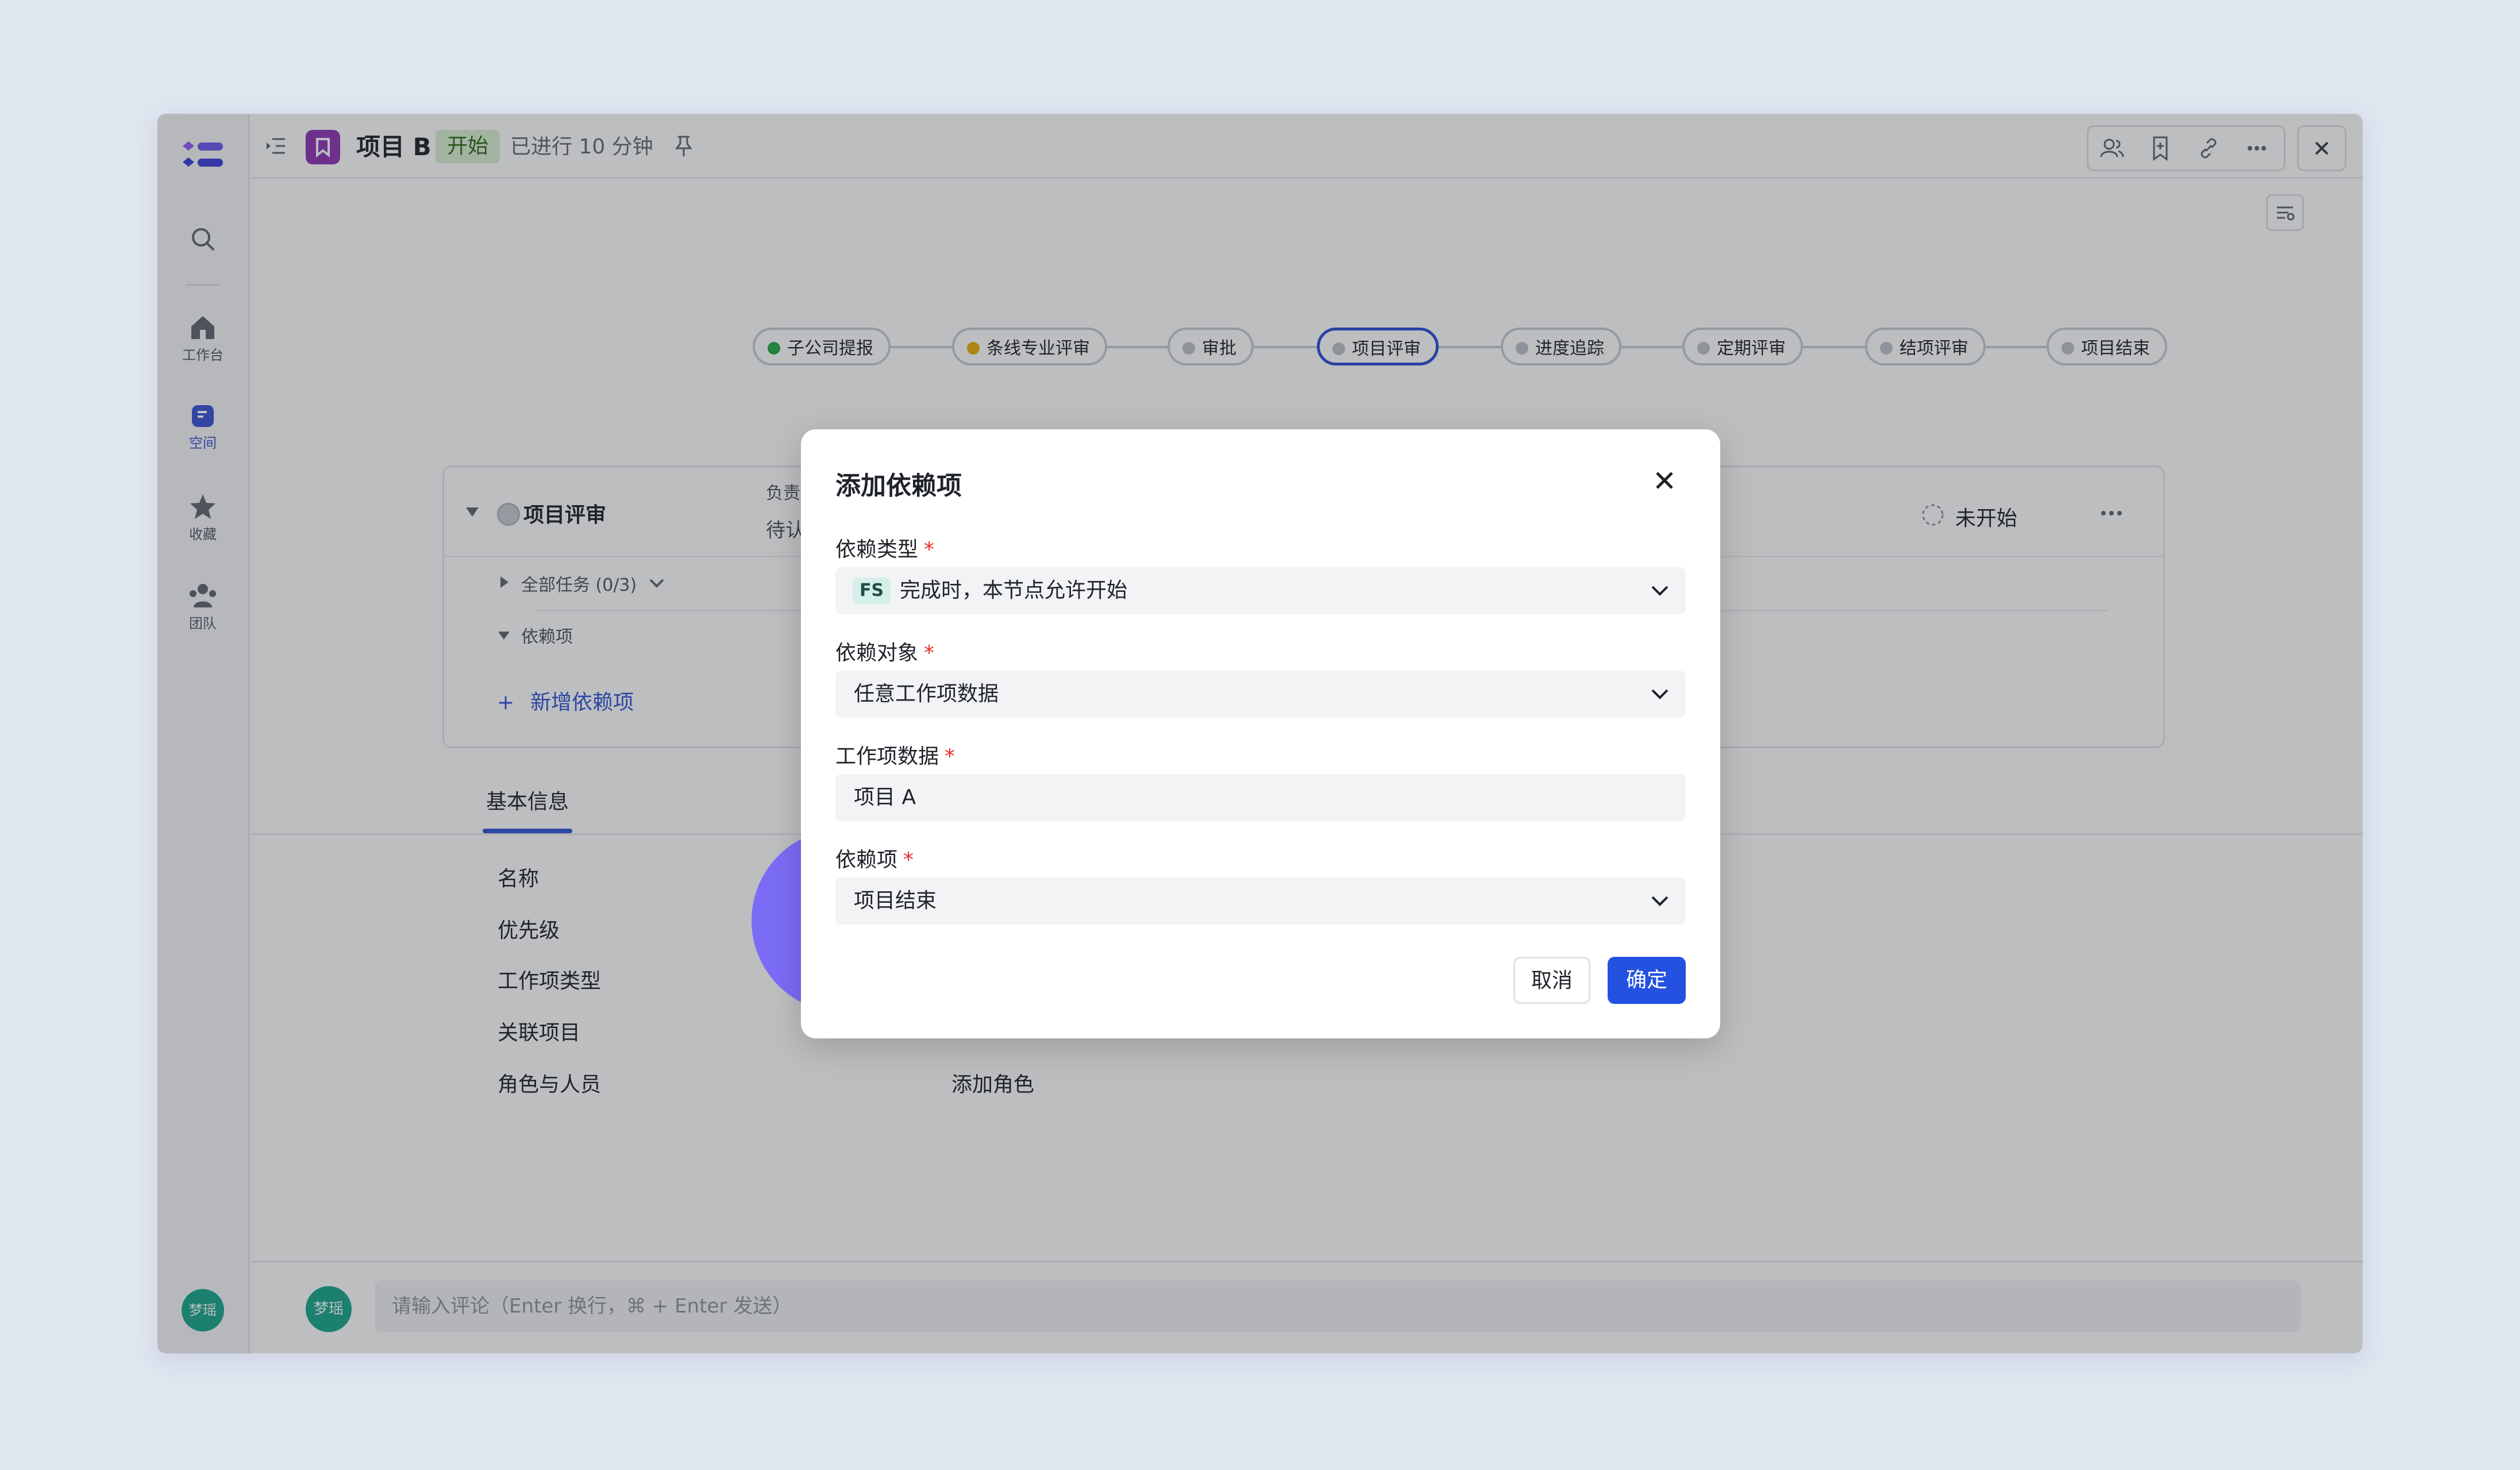  Describe the element at coordinates (877, 549) in the screenshot. I see `label-text: 依赖类型` at that location.